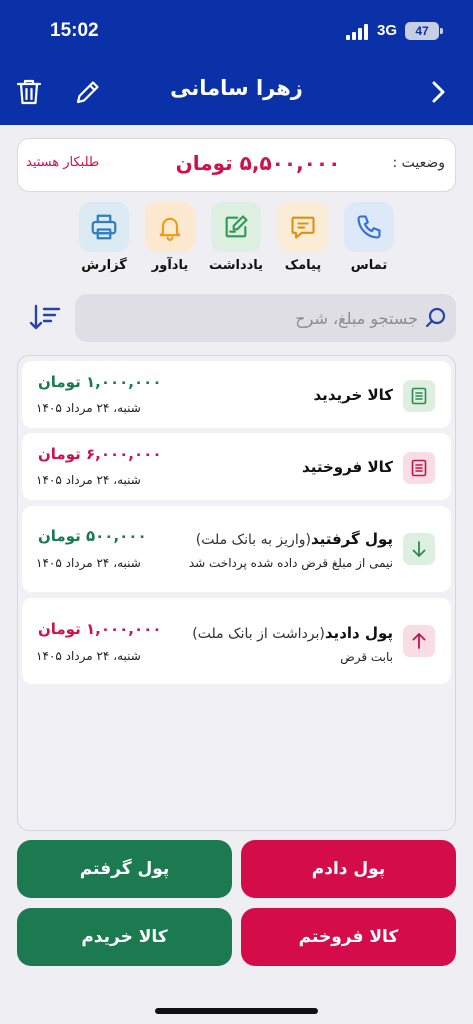 This screenshot has width=473, height=1024. Describe the element at coordinates (88, 92) in the screenshot. I see `edit-icon` at that location.